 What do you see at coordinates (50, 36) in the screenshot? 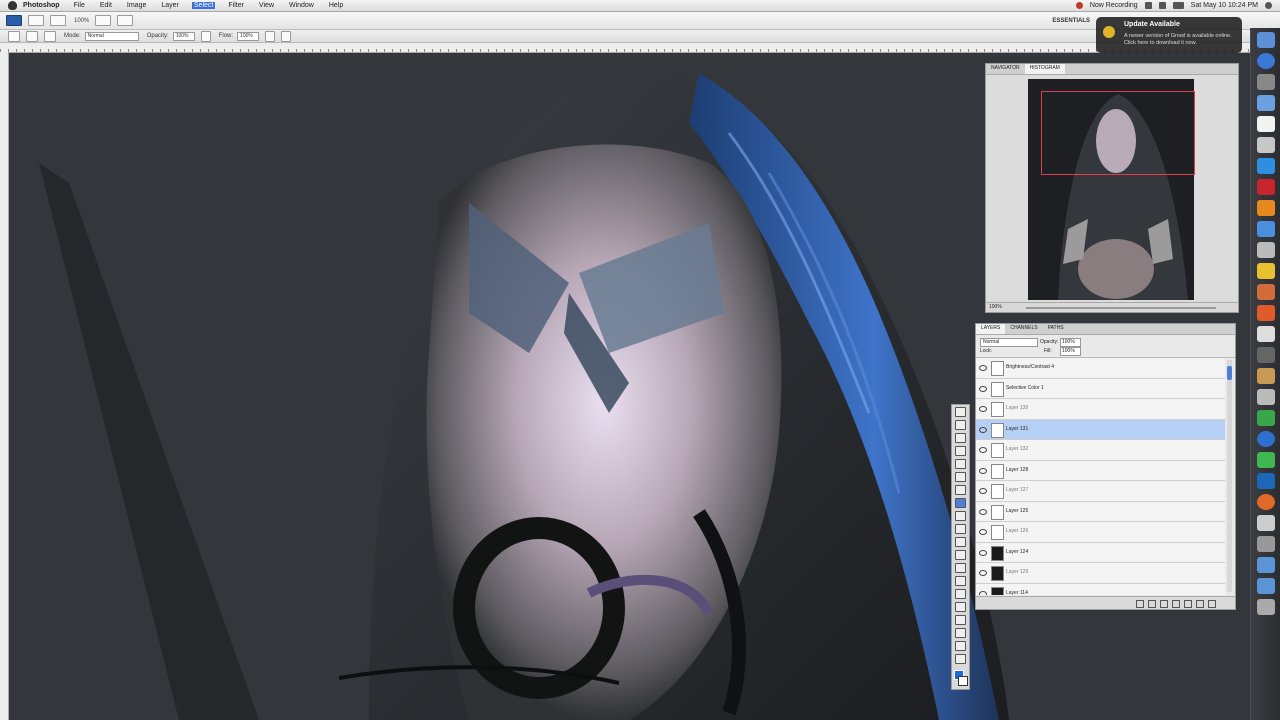
I see `toggle-brush-panel-icon` at bounding box center [50, 36].